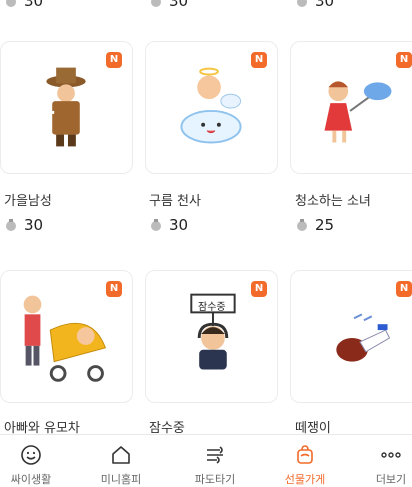  What do you see at coordinates (121, 455) in the screenshot?
I see `home-icon` at bounding box center [121, 455].